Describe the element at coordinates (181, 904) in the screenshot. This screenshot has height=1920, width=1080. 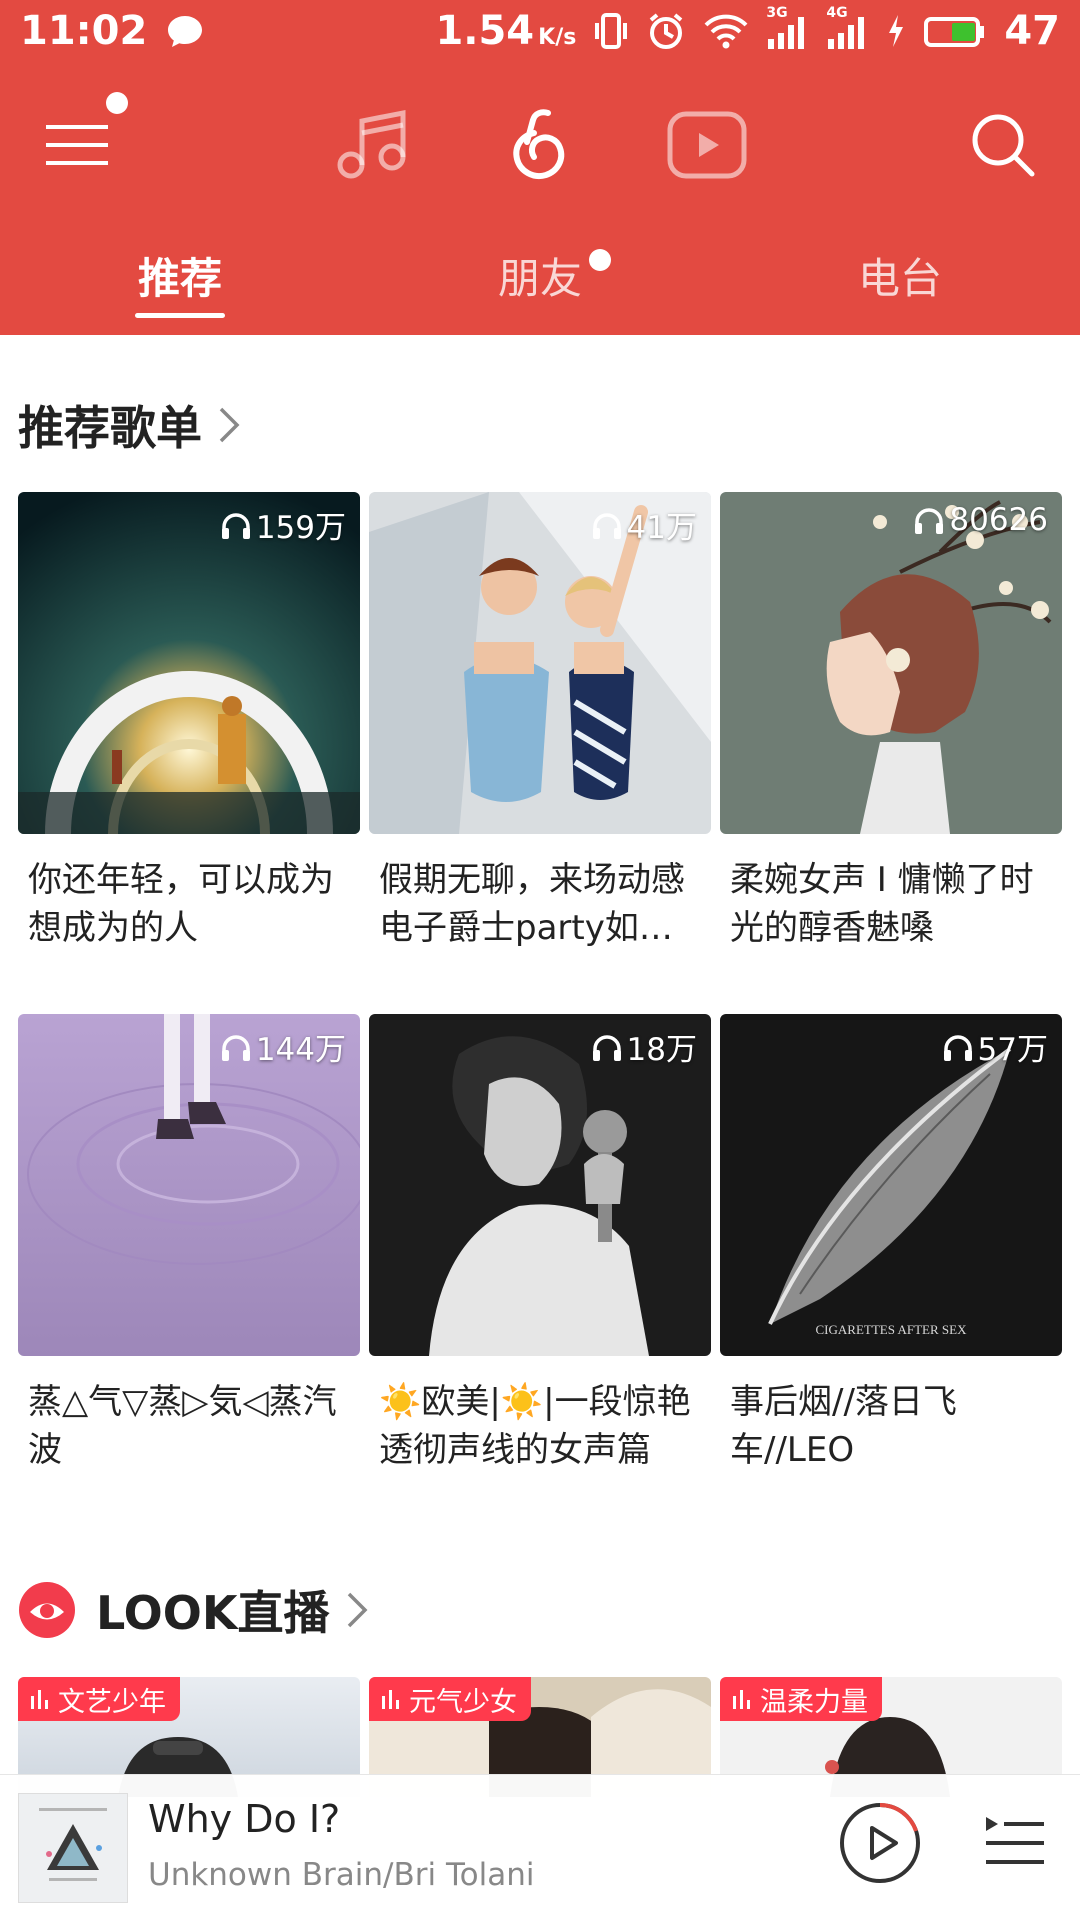
I see `playlist-title: 你还年轻，可以成为想成为的人` at that location.